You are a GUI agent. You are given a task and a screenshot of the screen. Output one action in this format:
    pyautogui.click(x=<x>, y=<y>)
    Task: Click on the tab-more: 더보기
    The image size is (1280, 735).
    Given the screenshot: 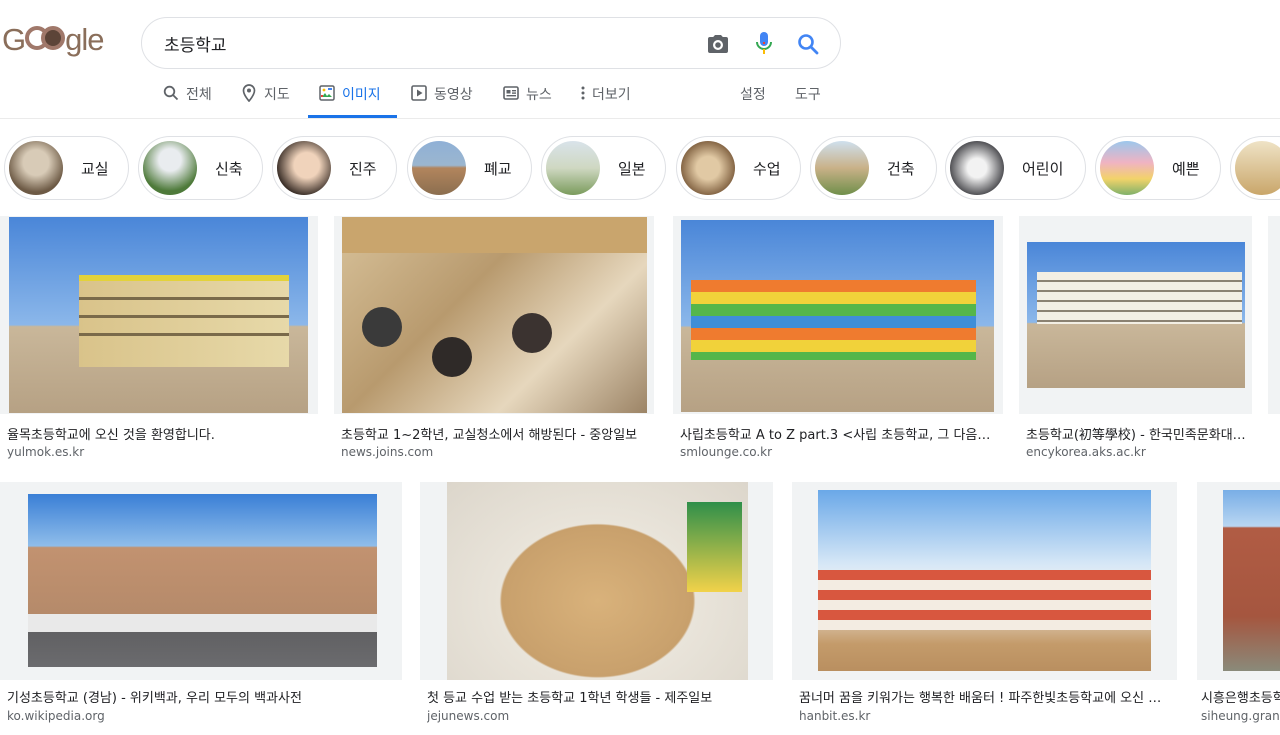 What is the action you would take?
    pyautogui.click(x=604, y=99)
    